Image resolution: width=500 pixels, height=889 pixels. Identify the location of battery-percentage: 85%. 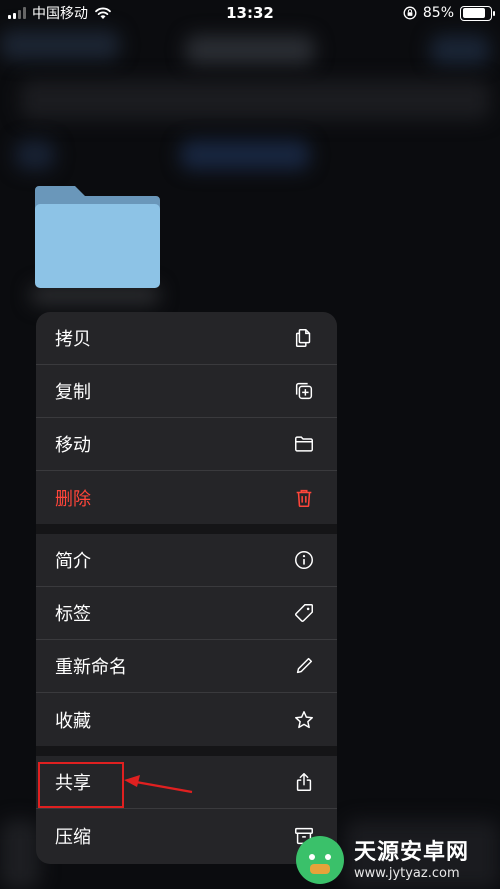
(438, 13).